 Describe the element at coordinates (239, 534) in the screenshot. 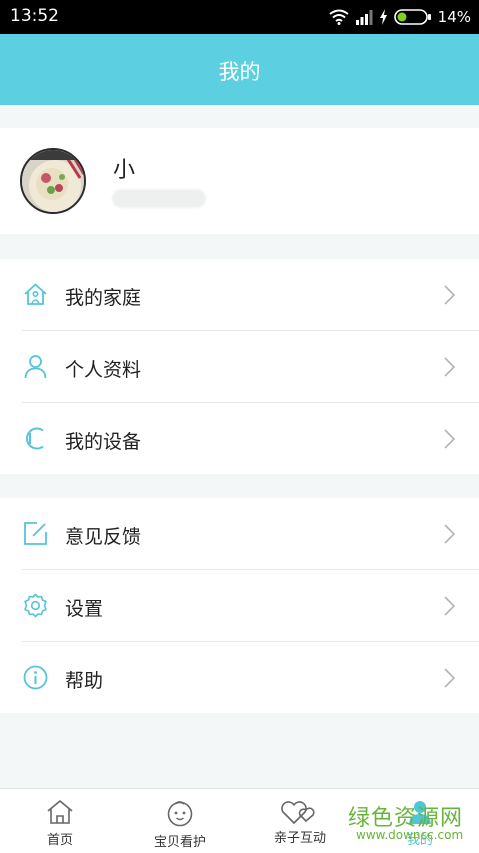

I see `menu-item-feedback: 意见反馈` at that location.